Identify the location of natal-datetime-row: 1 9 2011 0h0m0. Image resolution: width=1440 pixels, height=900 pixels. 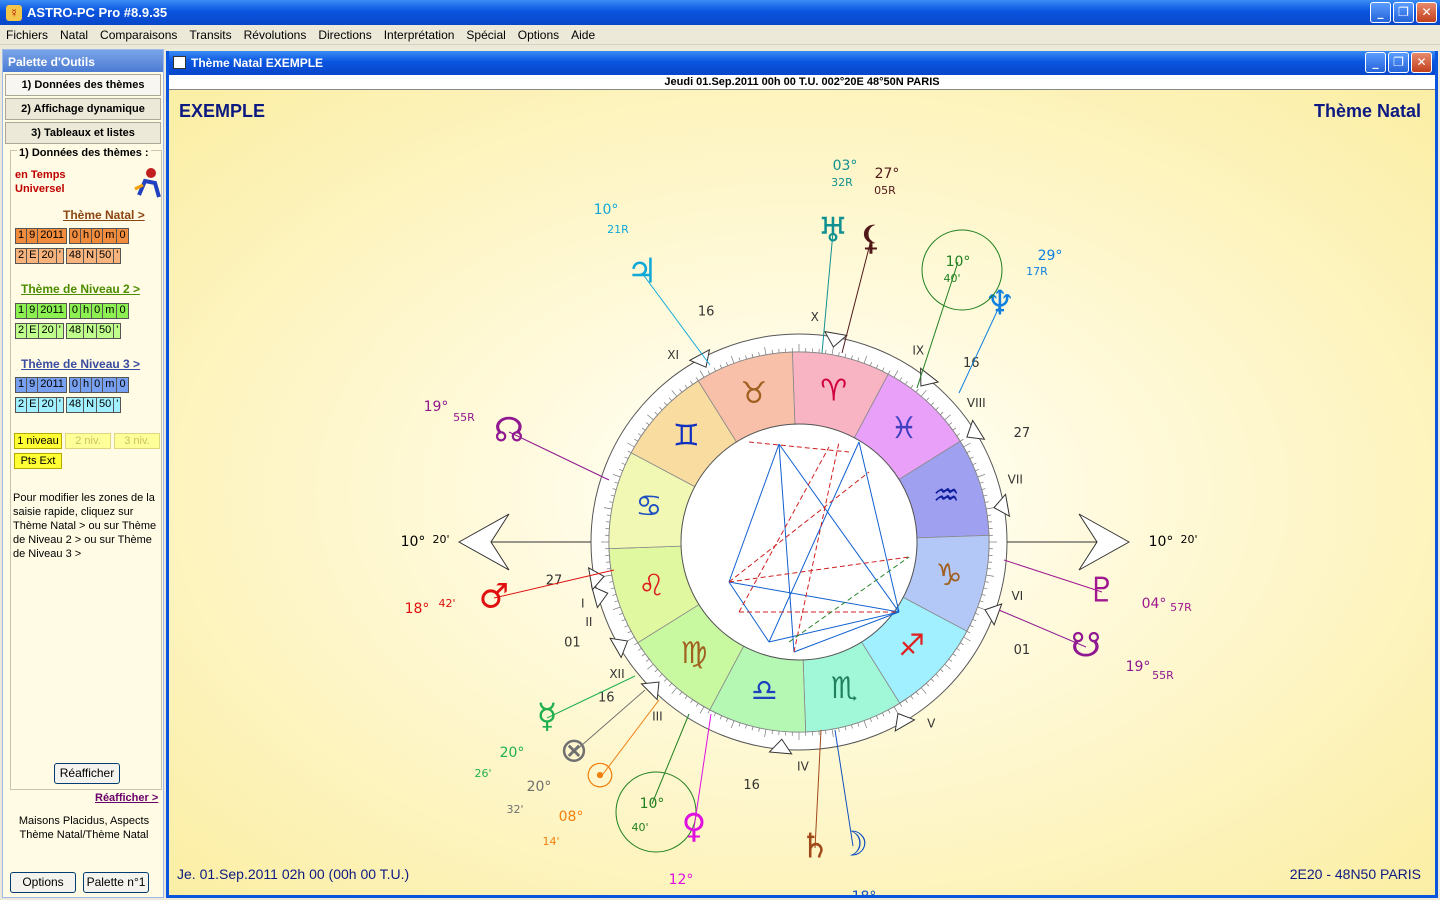
(72, 236).